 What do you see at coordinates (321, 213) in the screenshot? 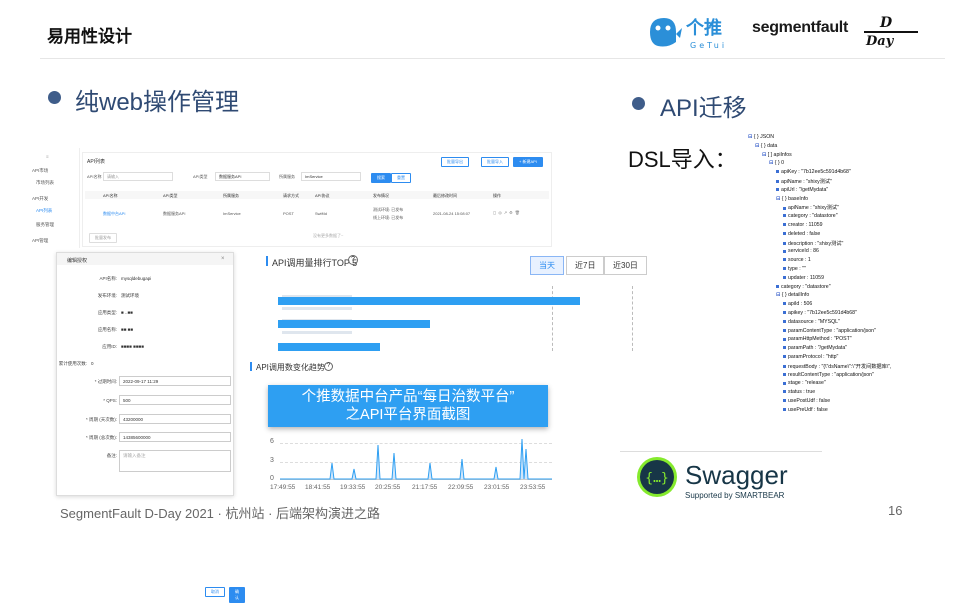
I see `row-protocol: SwiftId` at bounding box center [321, 213].